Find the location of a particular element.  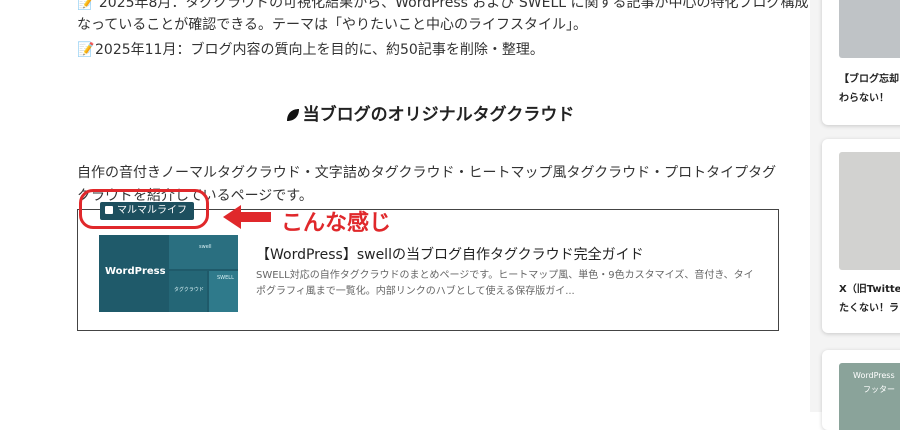

sidebar-card-1: 【ブログ忘却 わらない！ is located at coordinates (861, 62).